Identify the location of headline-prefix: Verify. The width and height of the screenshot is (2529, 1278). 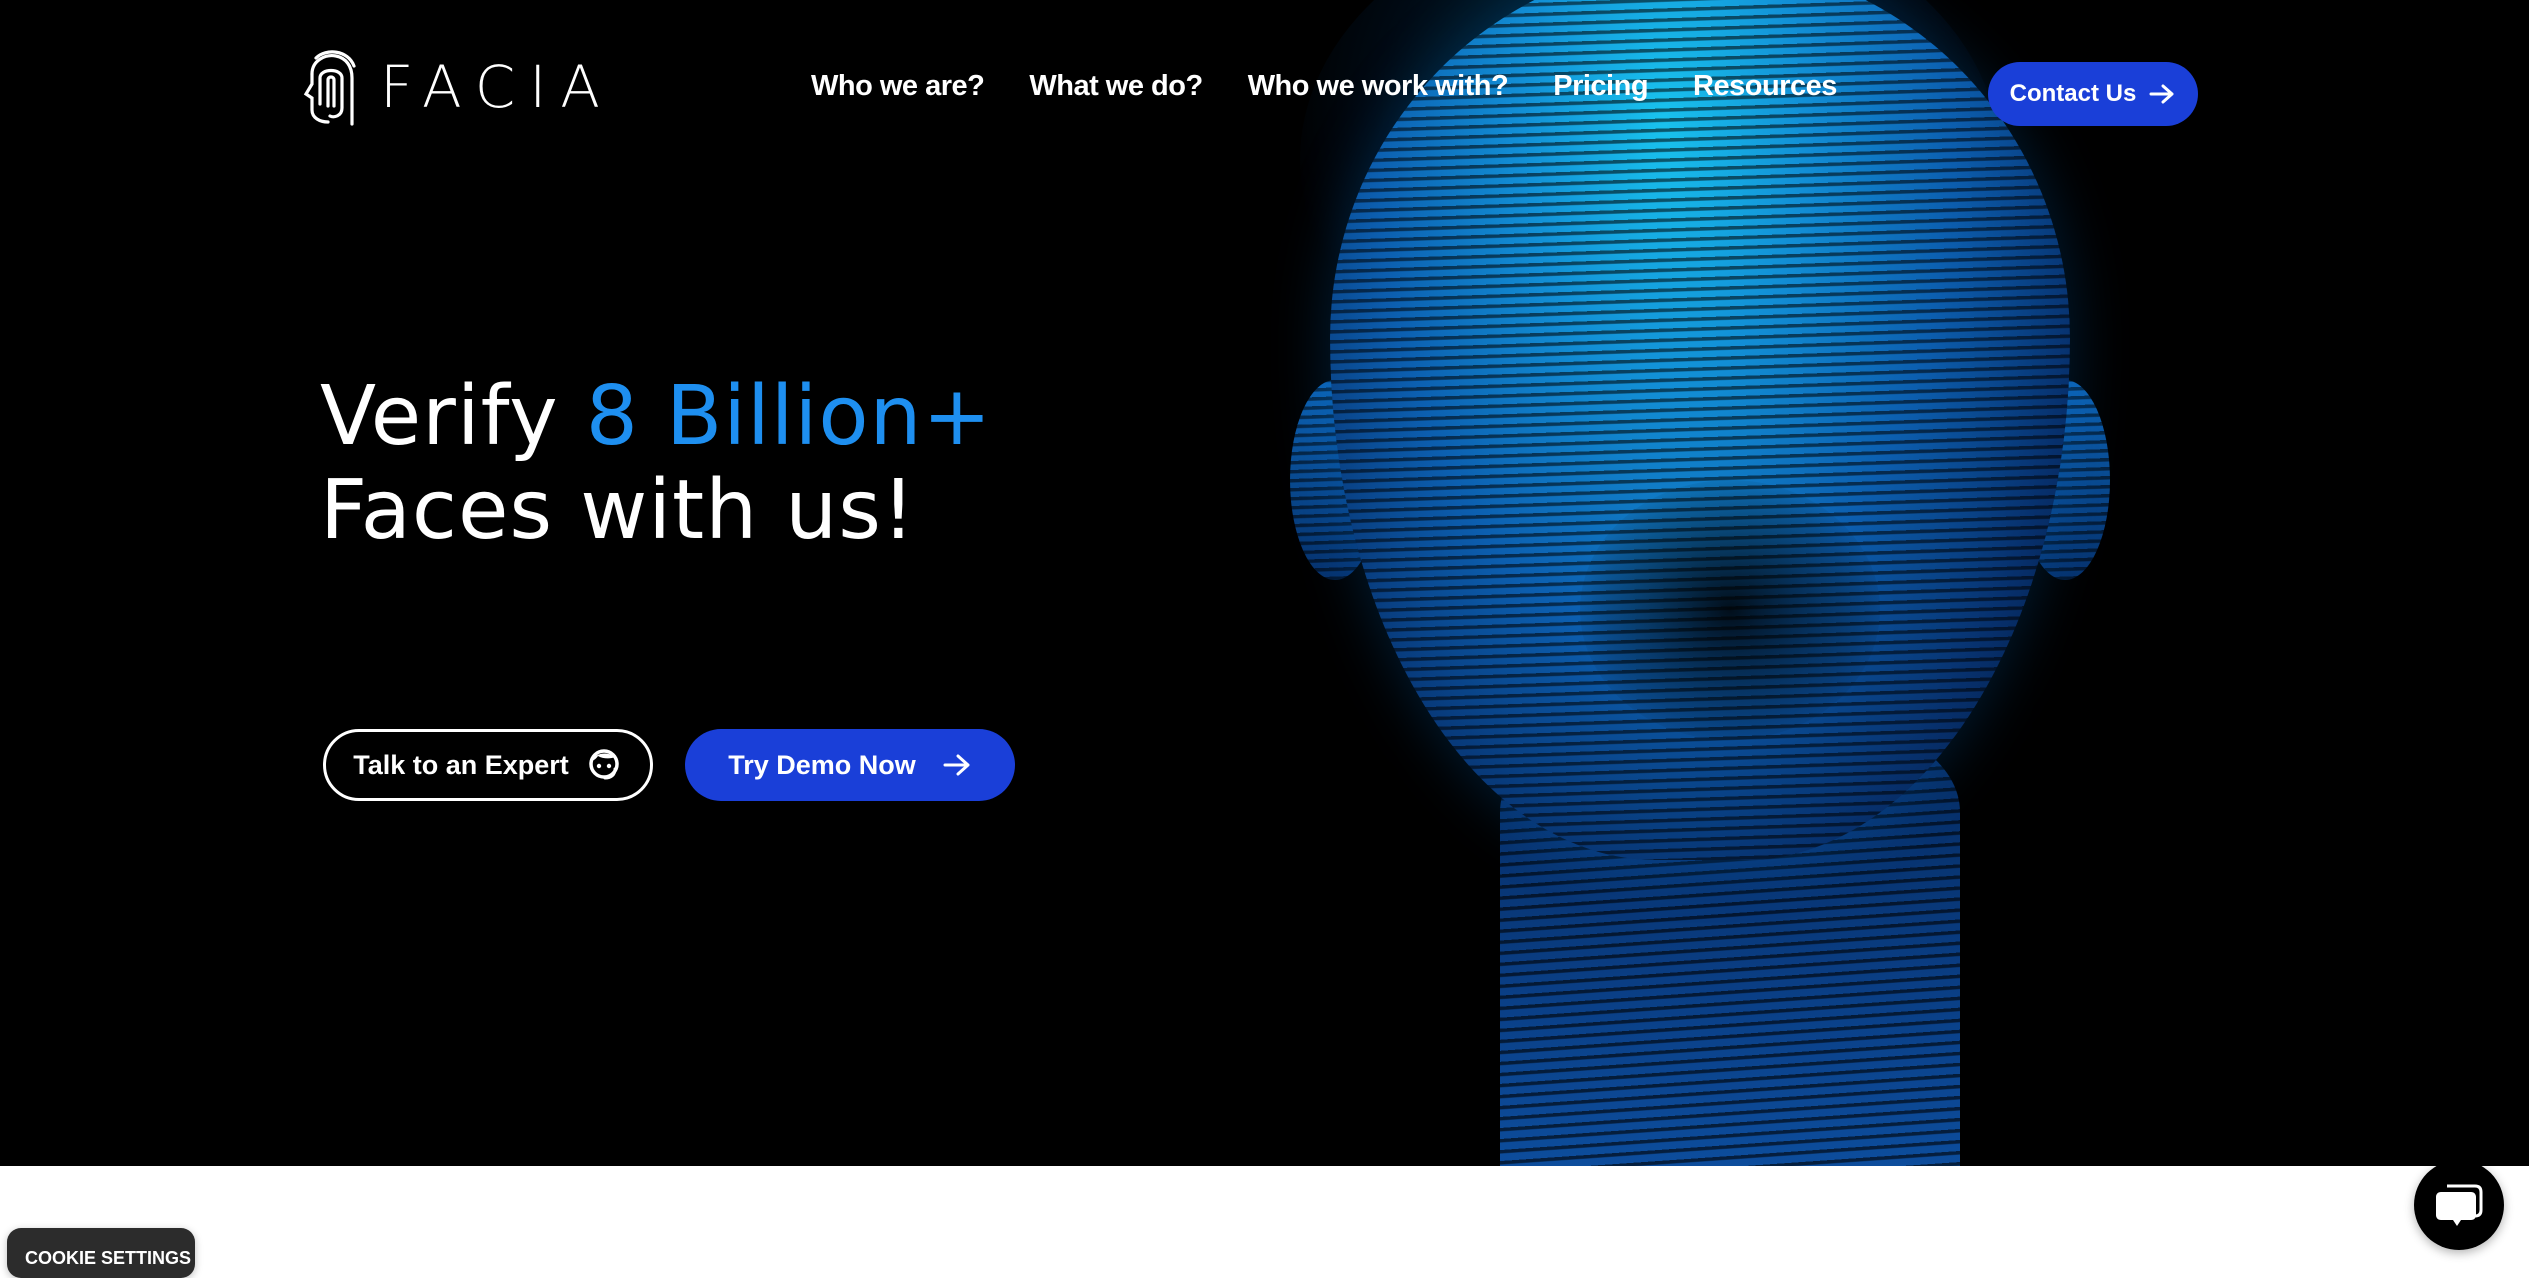
(453, 416).